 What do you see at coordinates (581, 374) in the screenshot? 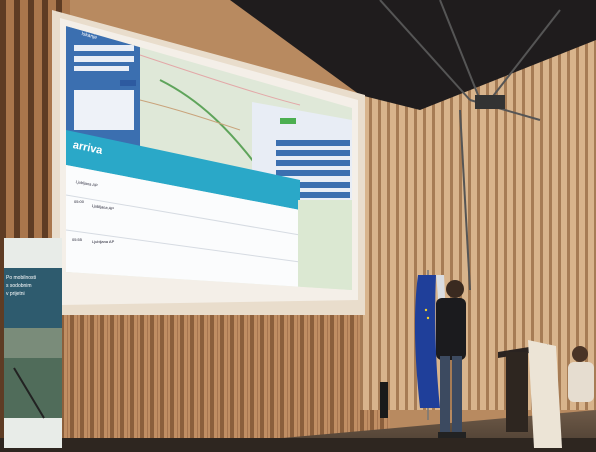
I see `audience-person` at bounding box center [581, 374].